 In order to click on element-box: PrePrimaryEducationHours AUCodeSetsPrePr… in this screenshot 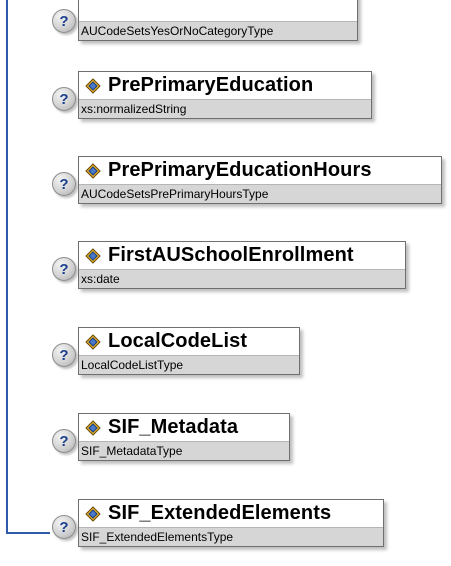, I will do `click(260, 180)`.